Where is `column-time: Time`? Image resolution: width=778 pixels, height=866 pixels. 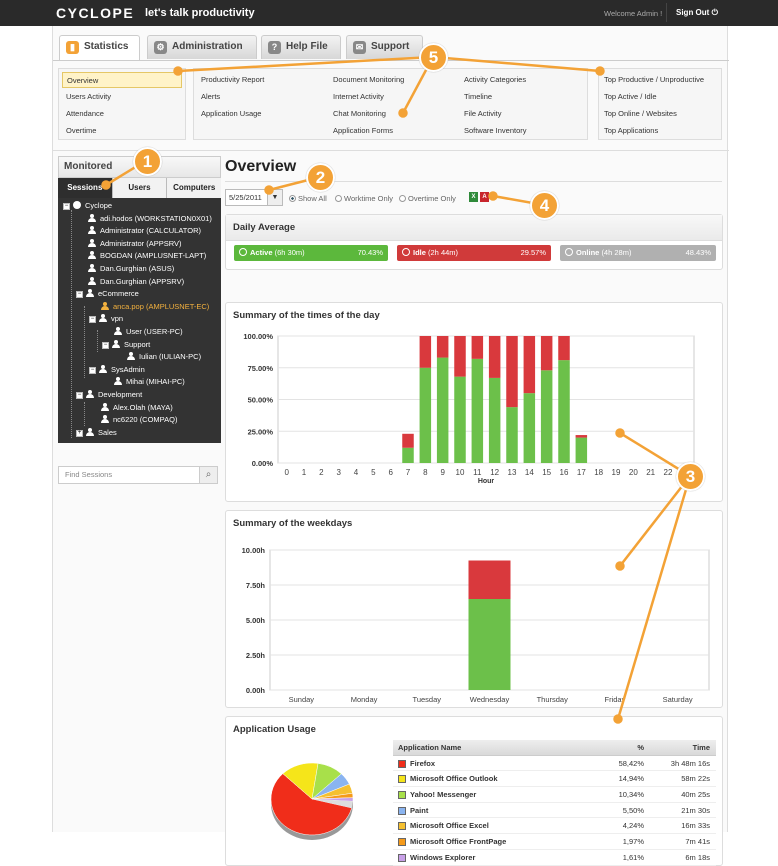
column-time: Time is located at coordinates (701, 747).